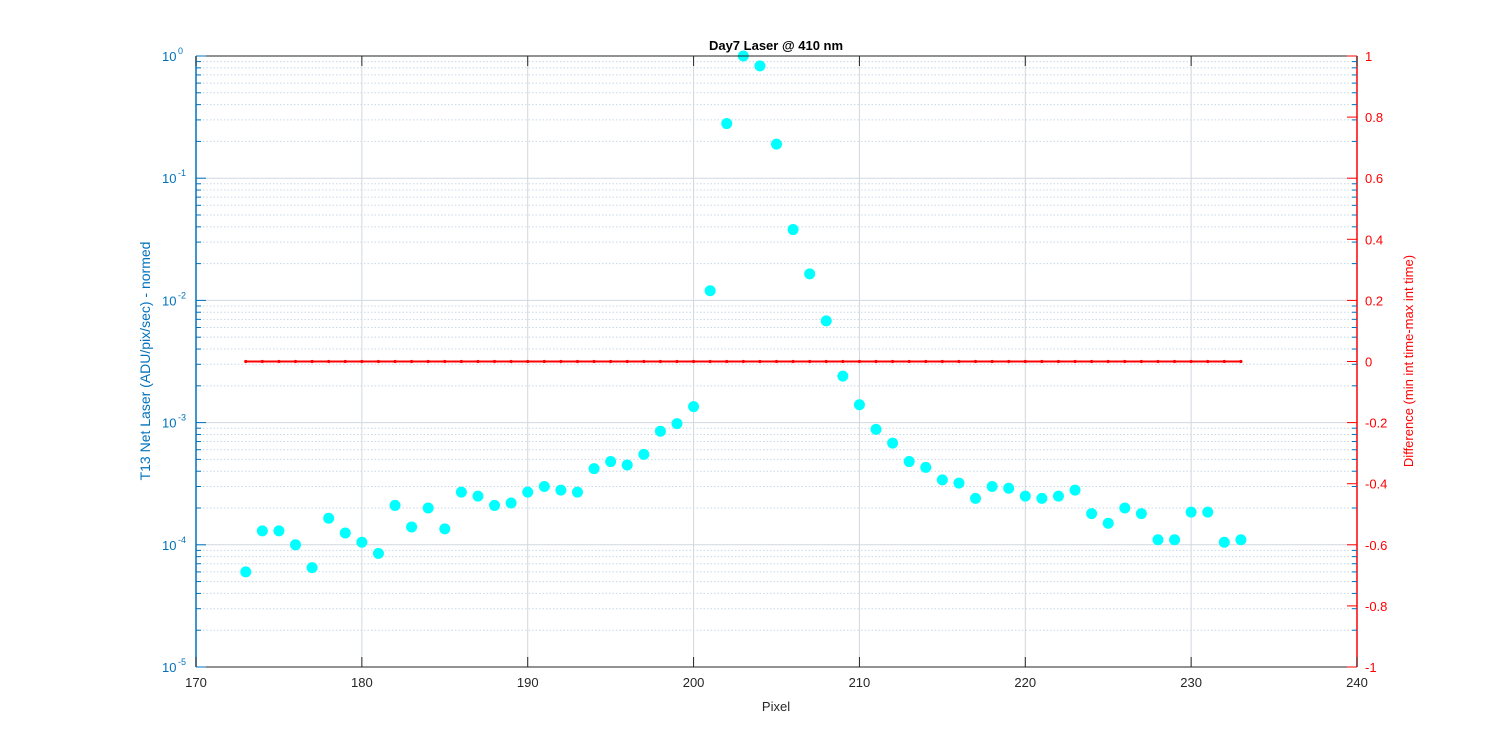  Describe the element at coordinates (182, 295) in the screenshot. I see `left-tick-label-exponent: -2` at that location.